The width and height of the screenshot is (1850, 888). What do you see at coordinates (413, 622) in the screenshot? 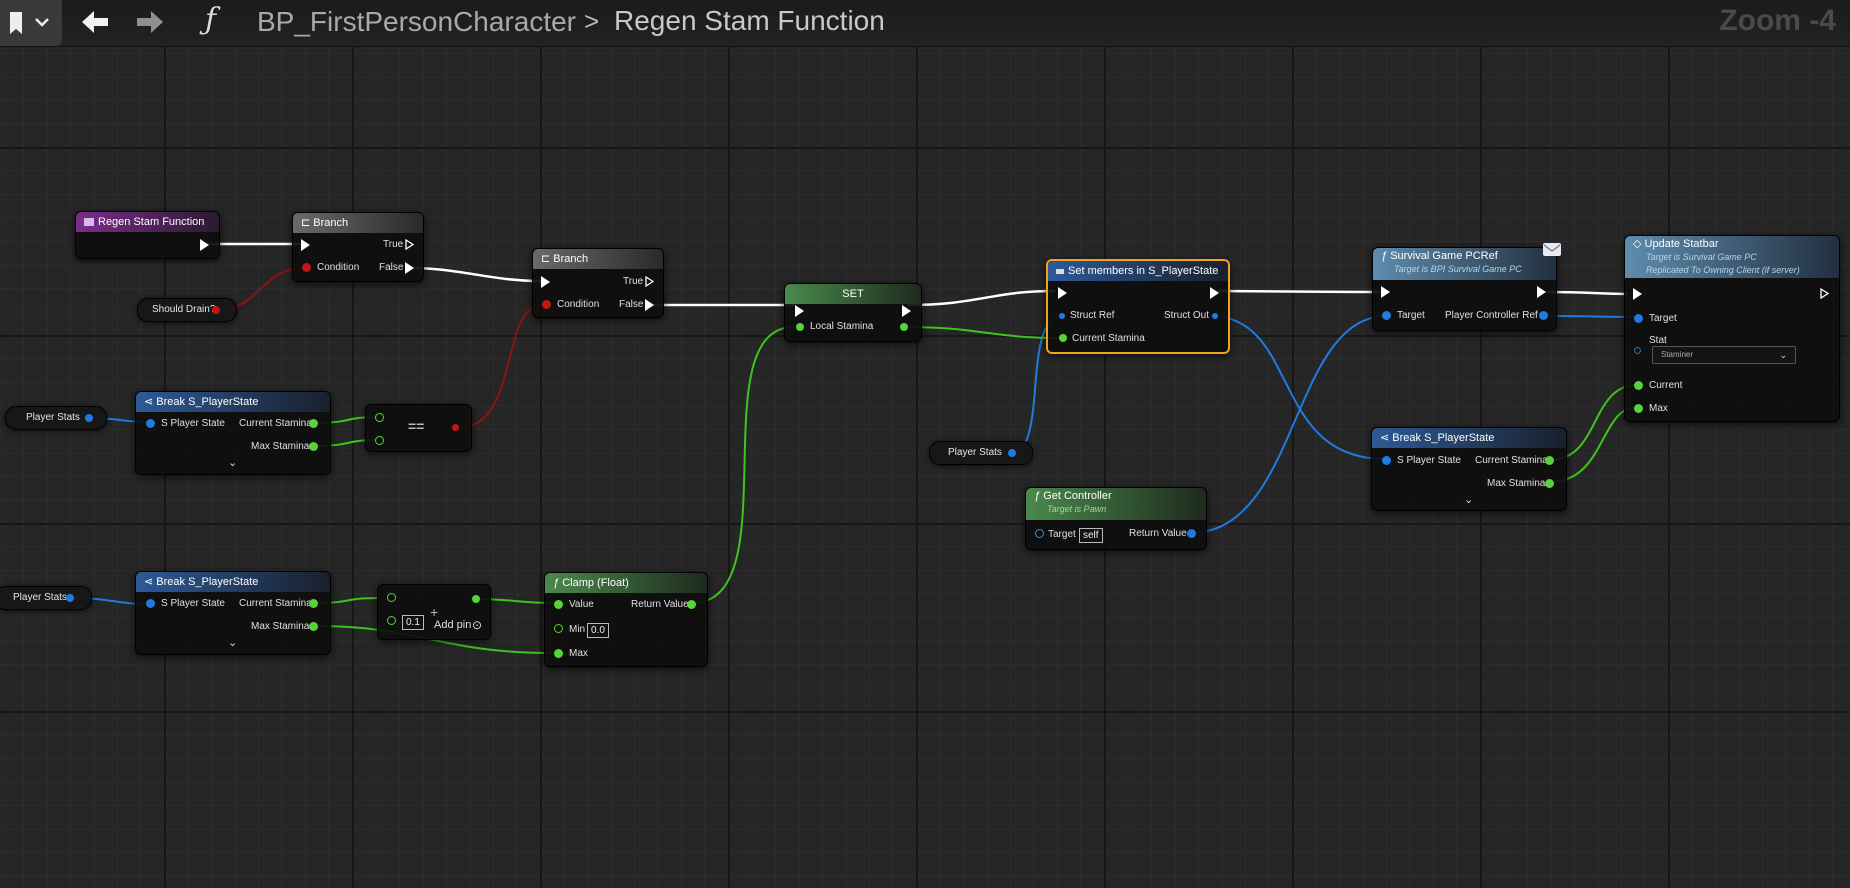
I see `add-value-input: 0.1` at bounding box center [413, 622].